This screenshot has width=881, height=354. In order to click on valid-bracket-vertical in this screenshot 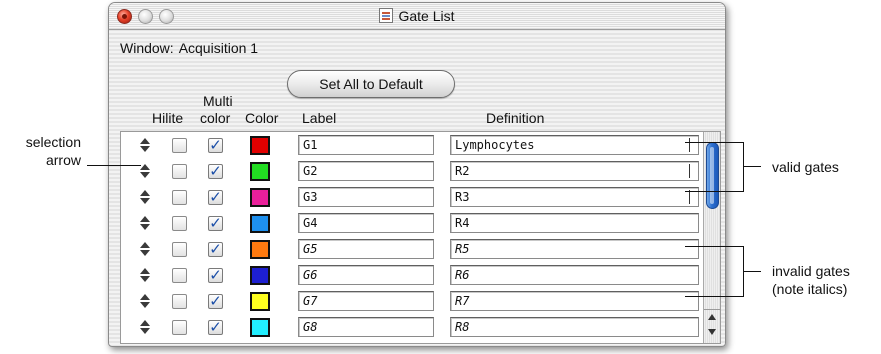, I will do `click(743, 167)`.